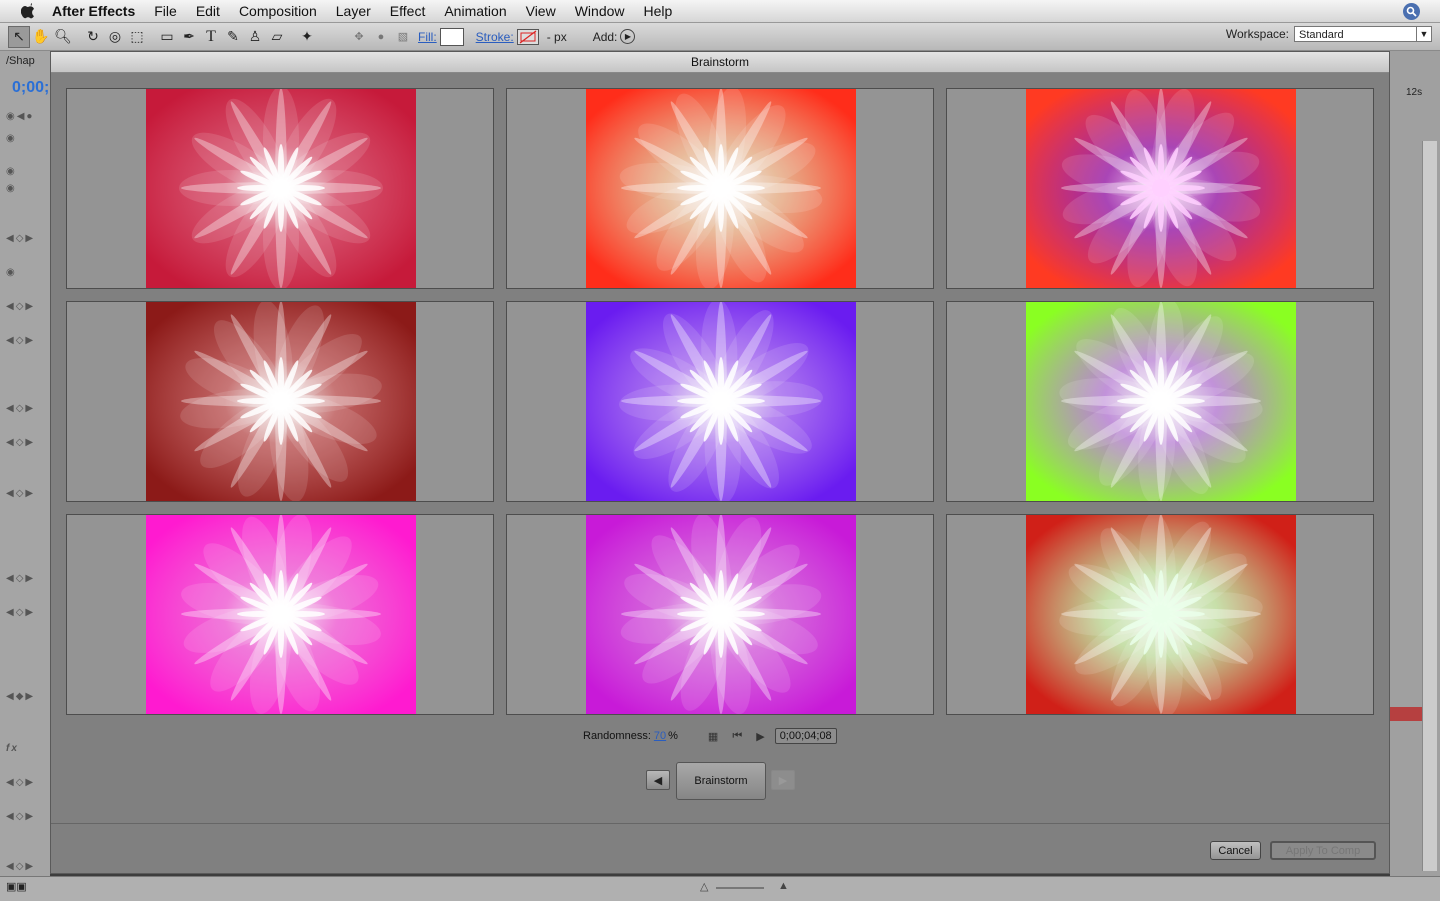  I want to click on menu-layer: Layer, so click(353, 11).